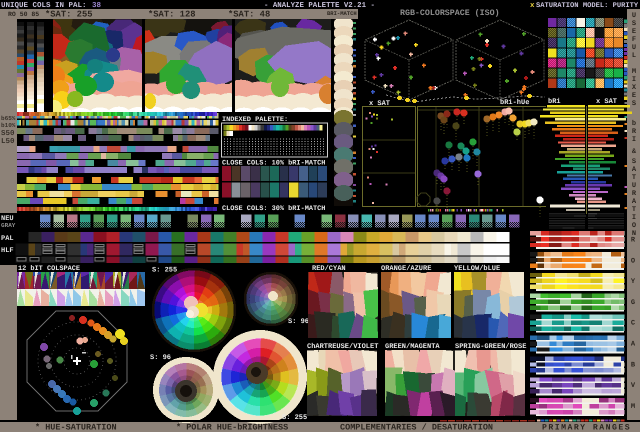 The height and width of the screenshot is (432, 640). Describe the element at coordinates (342, 13) in the screenshot. I see `svg-text: BRI-MATCH` at that location.